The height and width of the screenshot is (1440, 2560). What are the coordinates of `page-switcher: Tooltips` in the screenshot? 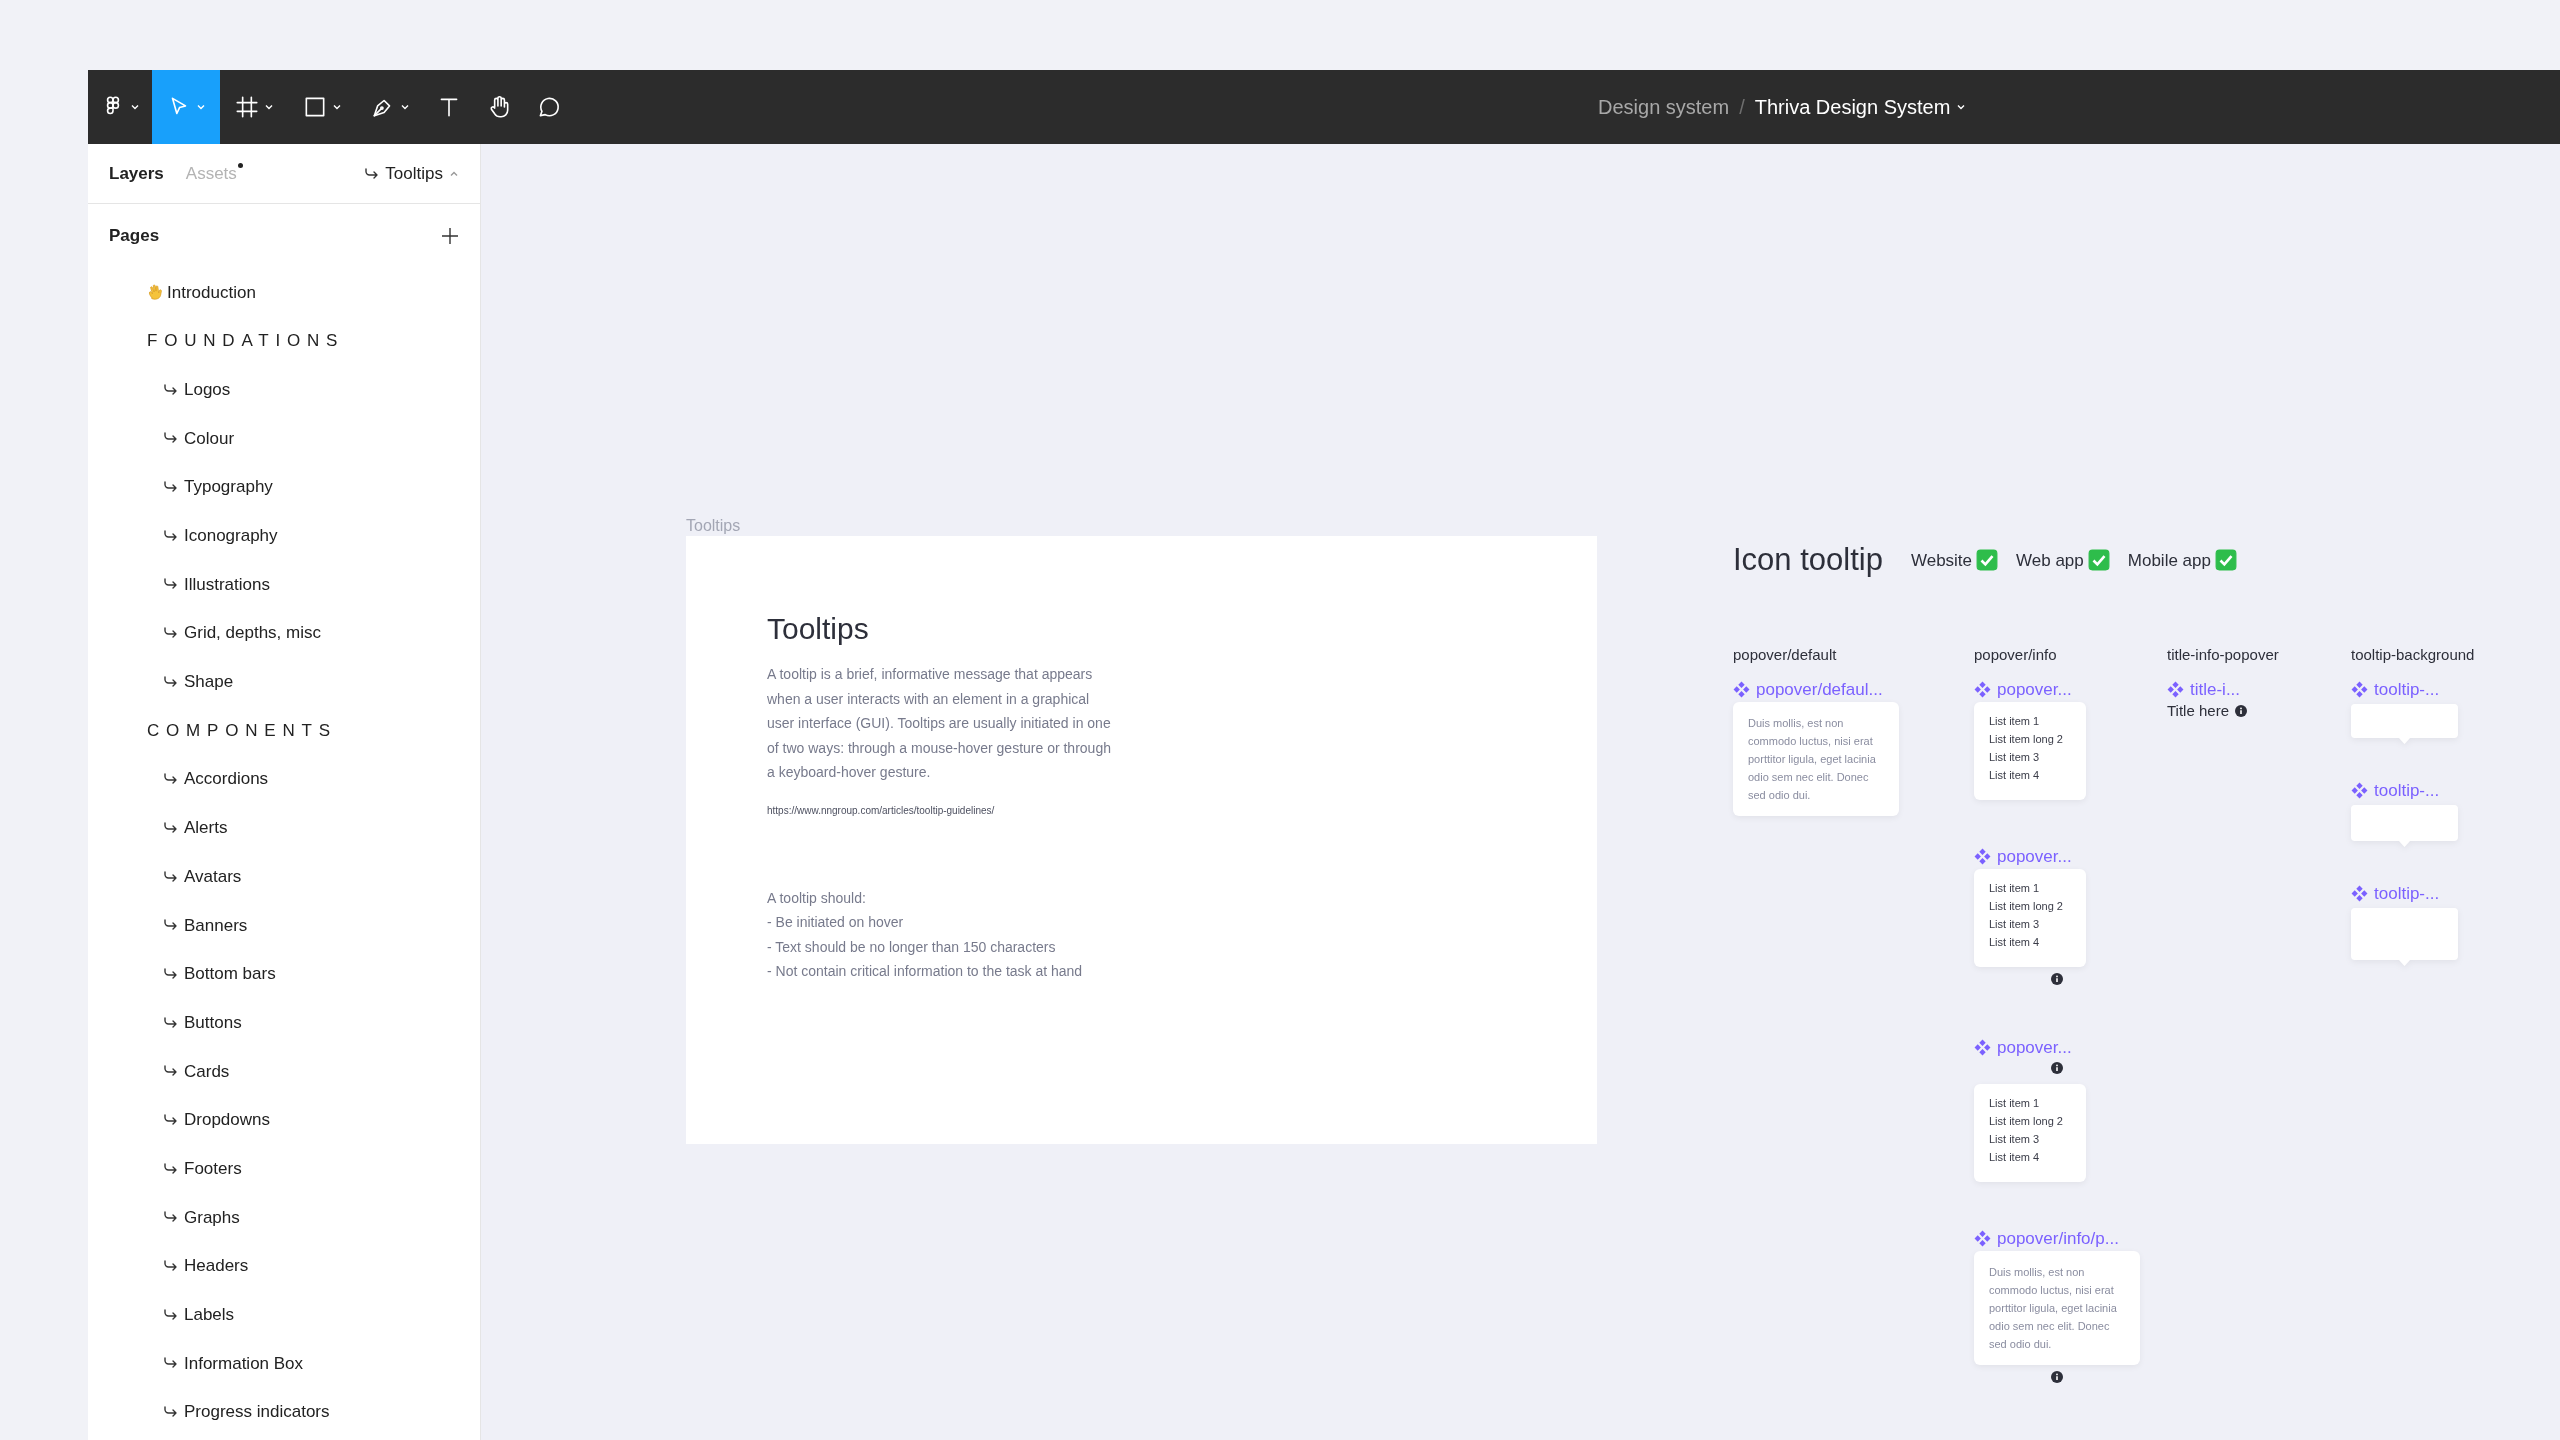 It's located at (411, 173).